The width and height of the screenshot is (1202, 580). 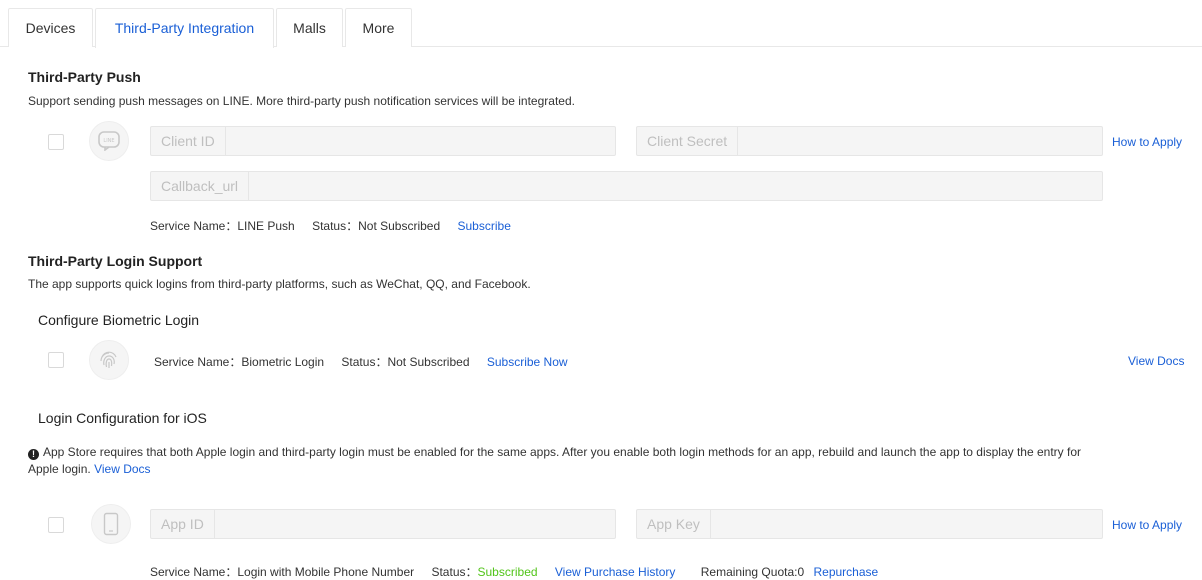 I want to click on phone-logo, so click(x=111, y=524).